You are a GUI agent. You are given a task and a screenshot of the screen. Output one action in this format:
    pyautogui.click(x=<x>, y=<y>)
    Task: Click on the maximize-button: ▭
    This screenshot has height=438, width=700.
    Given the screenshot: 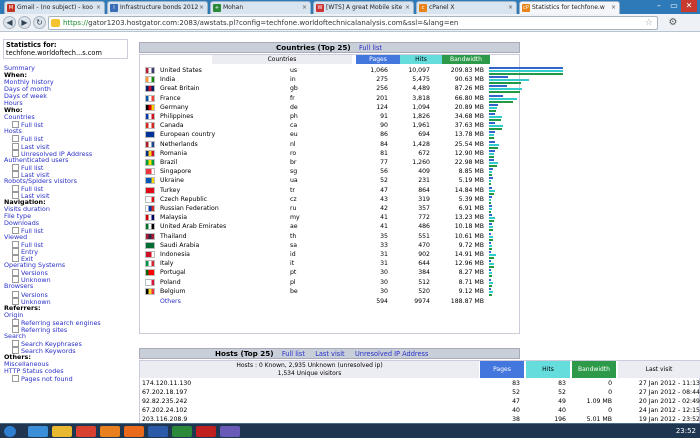 What is the action you would take?
    pyautogui.click(x=674, y=6)
    